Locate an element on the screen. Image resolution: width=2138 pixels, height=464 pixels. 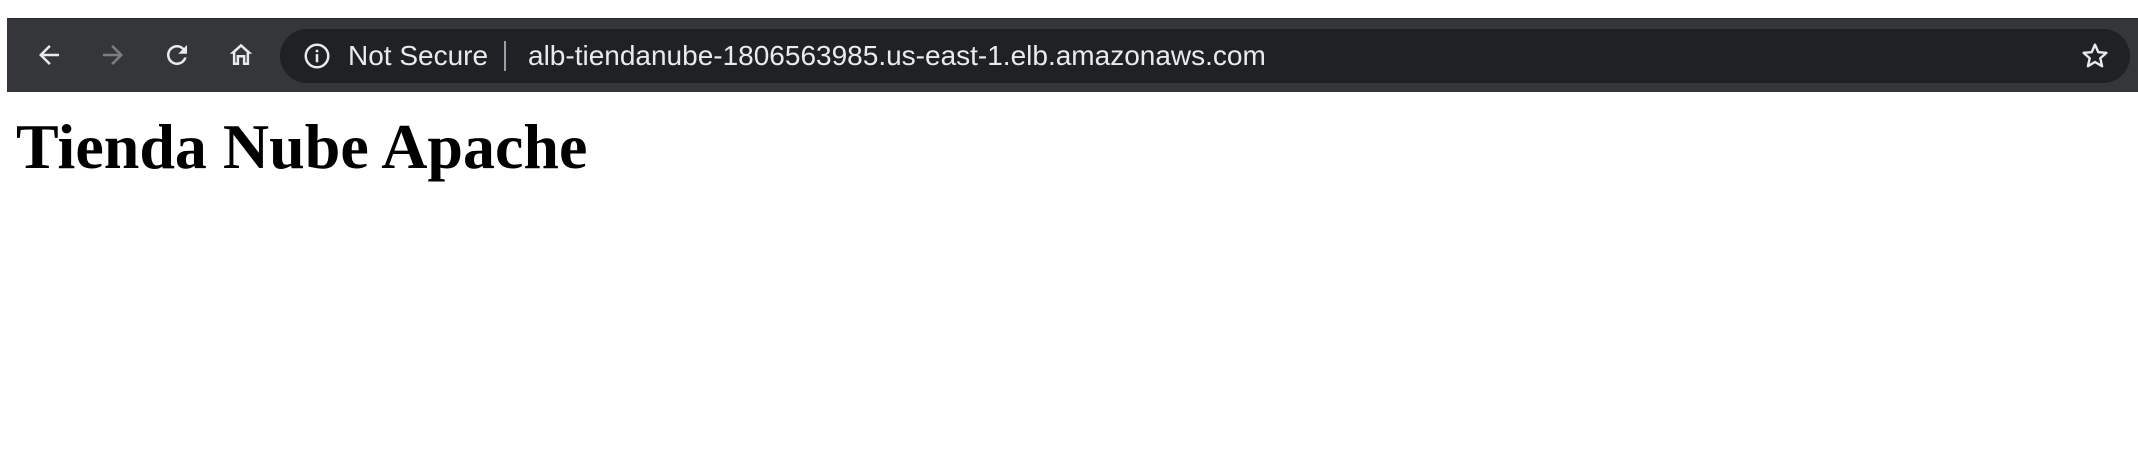
bookmark-button is located at coordinates (2095, 56).